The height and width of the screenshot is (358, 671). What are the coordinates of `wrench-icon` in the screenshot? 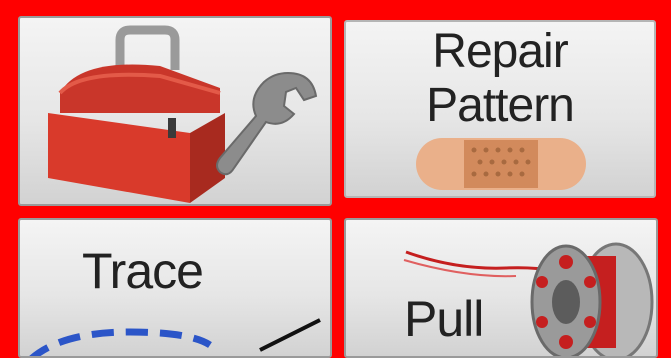 It's located at (267, 123).